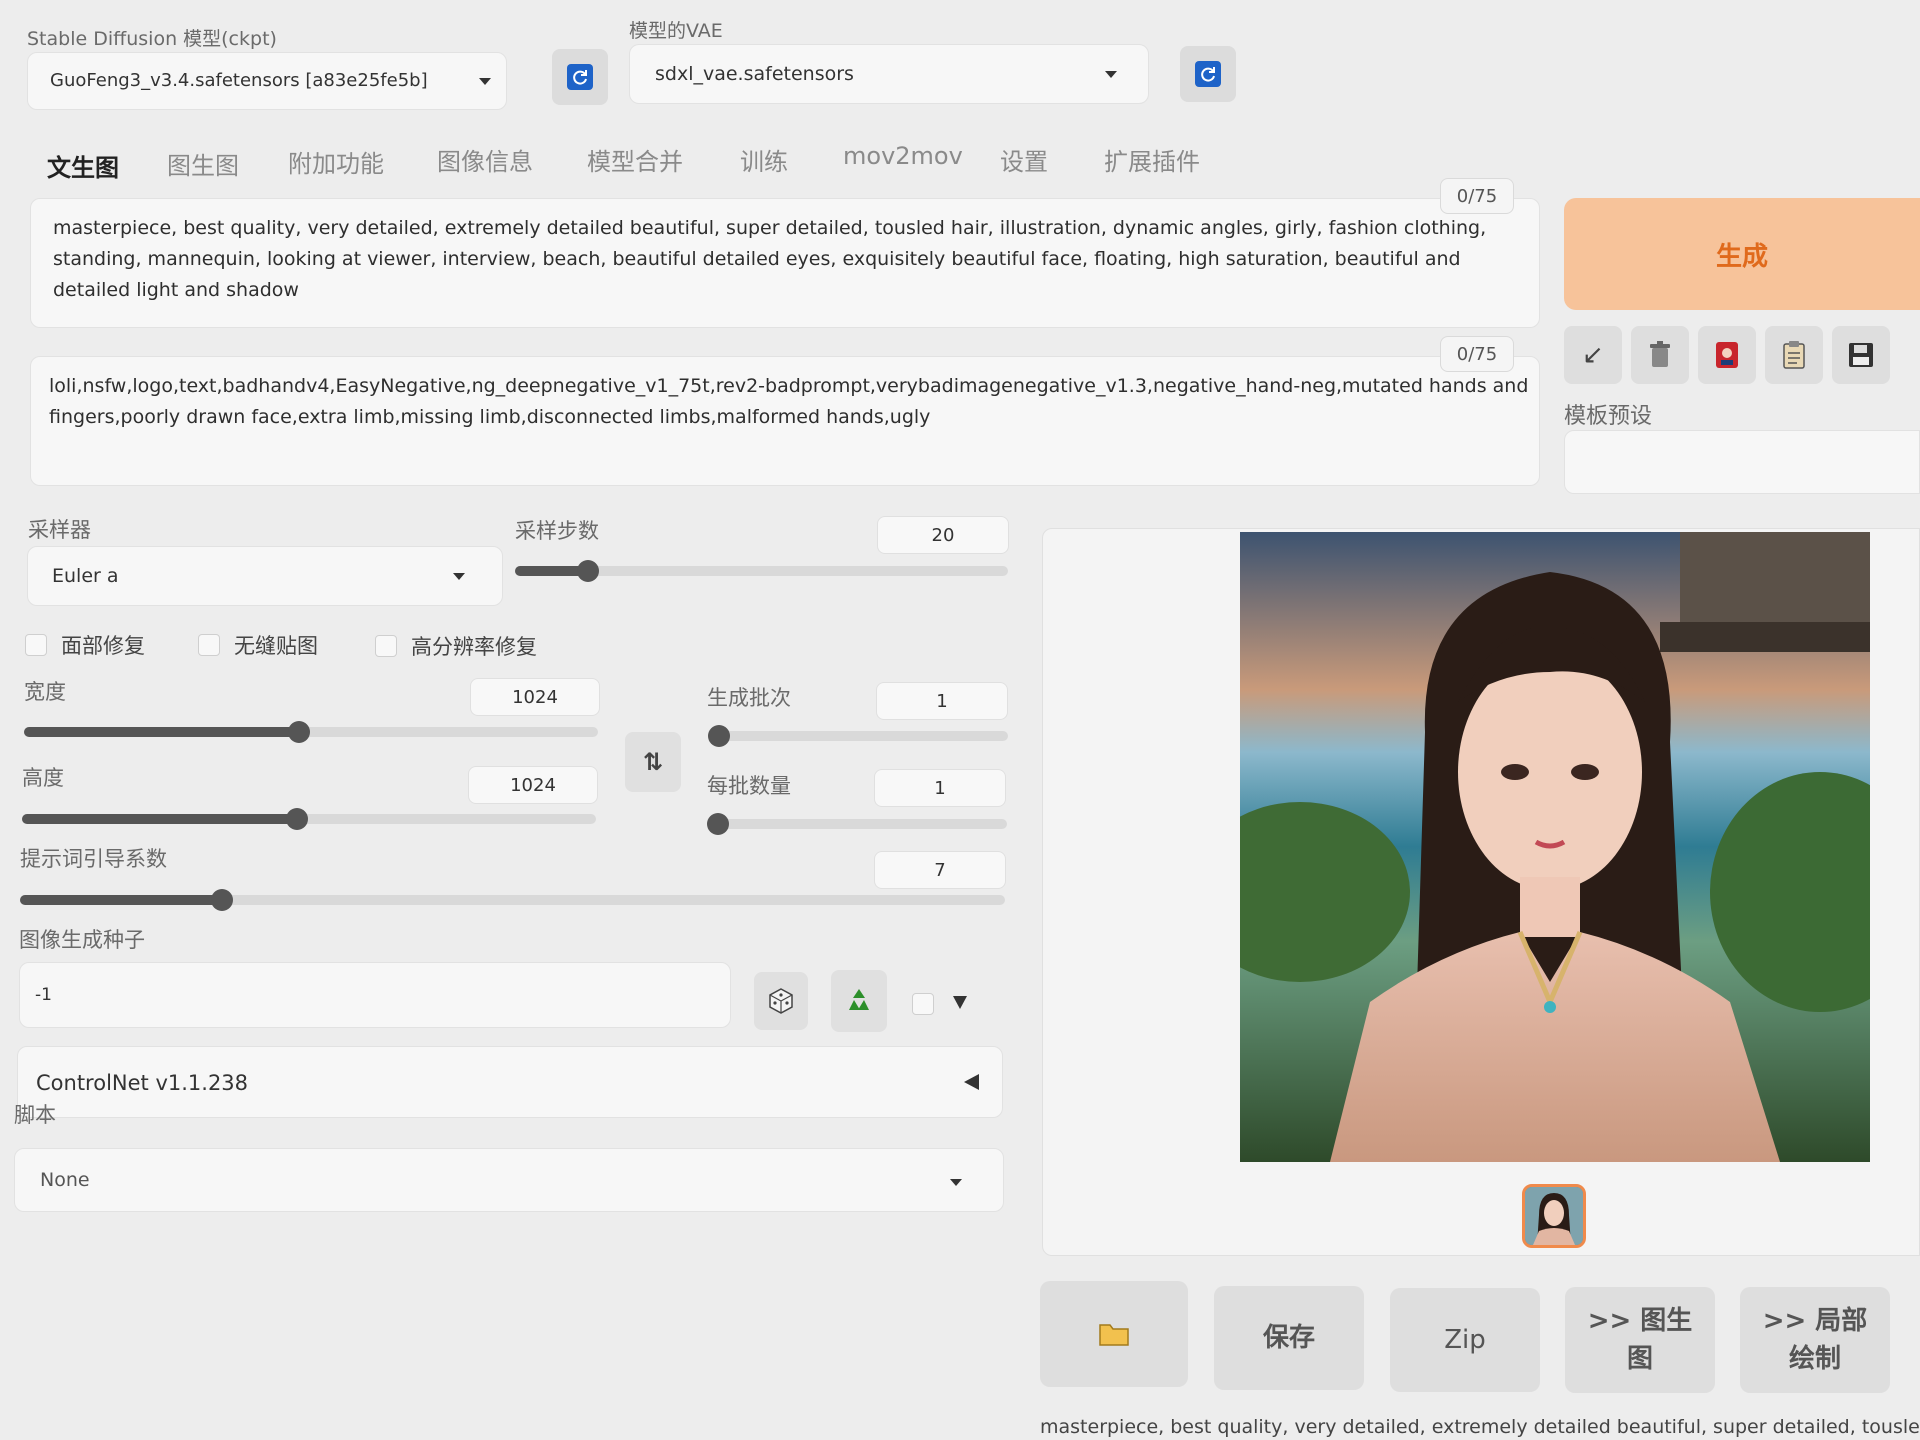  What do you see at coordinates (267, 81) in the screenshot?
I see `model-select: GuoFeng3_v3.4.safetensors [a83e25fe5b]` at bounding box center [267, 81].